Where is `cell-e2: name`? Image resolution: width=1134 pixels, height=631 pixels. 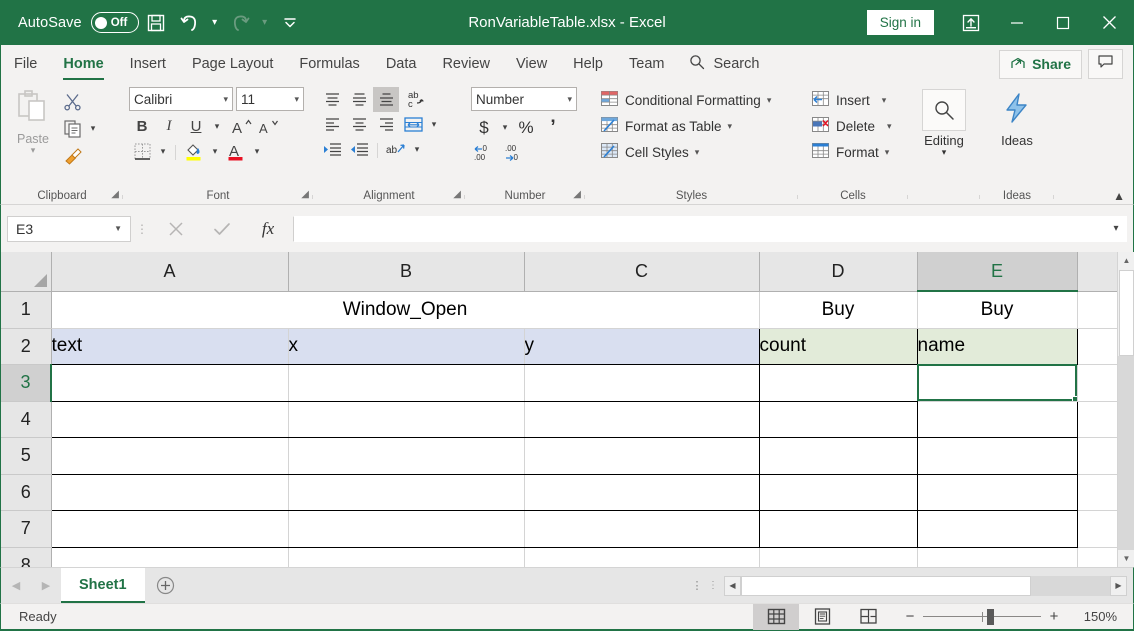 cell-e2: name is located at coordinates (997, 346).